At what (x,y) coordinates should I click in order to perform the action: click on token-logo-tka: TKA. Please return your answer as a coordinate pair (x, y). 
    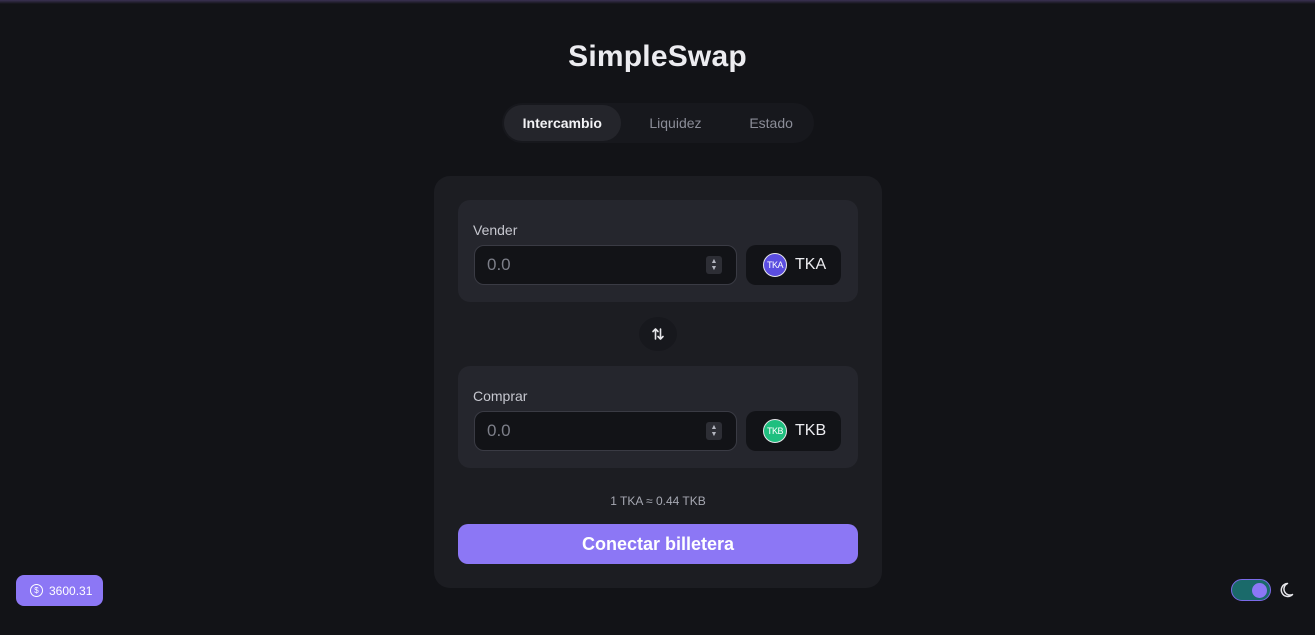
    Looking at the image, I should click on (775, 265).